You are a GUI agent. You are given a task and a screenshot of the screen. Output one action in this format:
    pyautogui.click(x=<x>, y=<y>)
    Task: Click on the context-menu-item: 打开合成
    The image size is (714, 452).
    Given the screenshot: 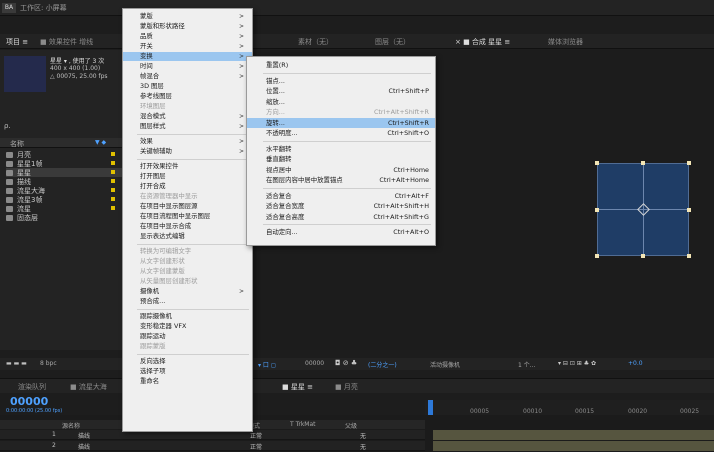 What is the action you would take?
    pyautogui.click(x=187, y=186)
    